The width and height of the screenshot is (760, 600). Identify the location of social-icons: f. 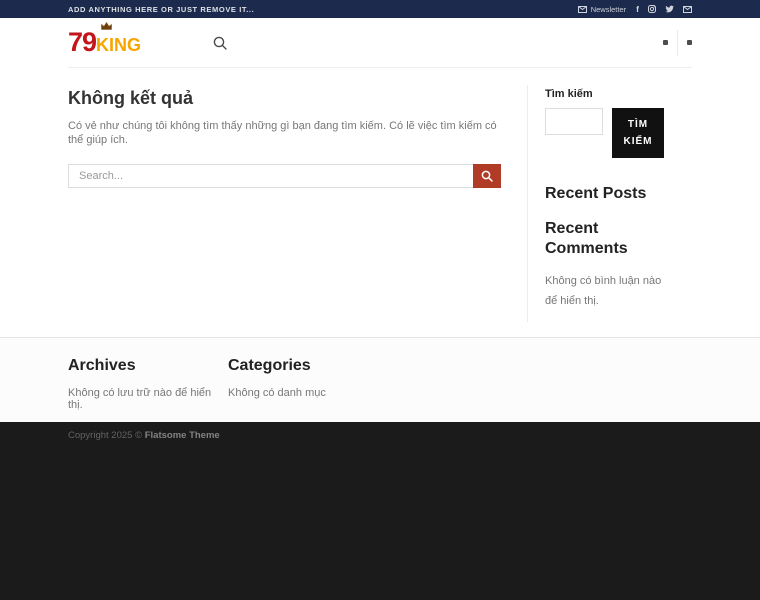
(664, 9).